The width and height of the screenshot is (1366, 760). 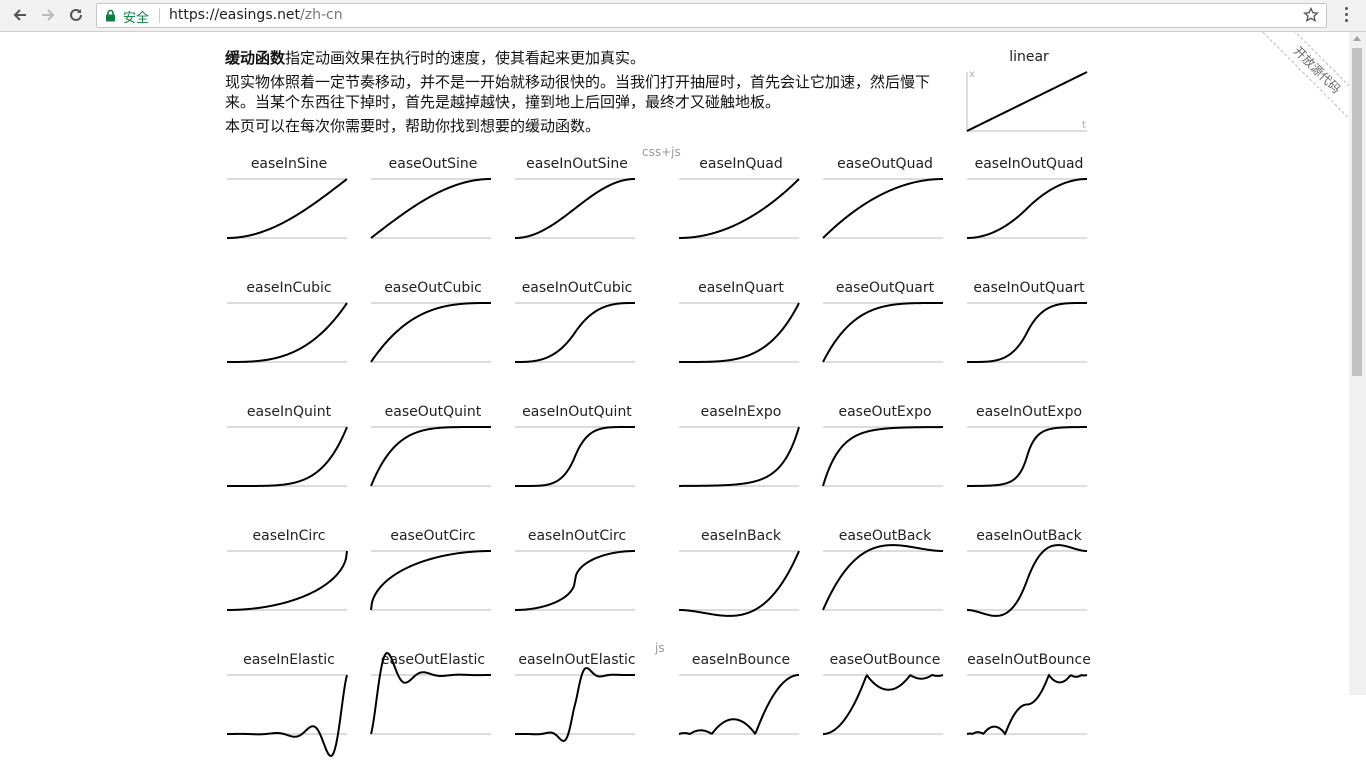 What do you see at coordinates (20, 15) in the screenshot?
I see `back-button` at bounding box center [20, 15].